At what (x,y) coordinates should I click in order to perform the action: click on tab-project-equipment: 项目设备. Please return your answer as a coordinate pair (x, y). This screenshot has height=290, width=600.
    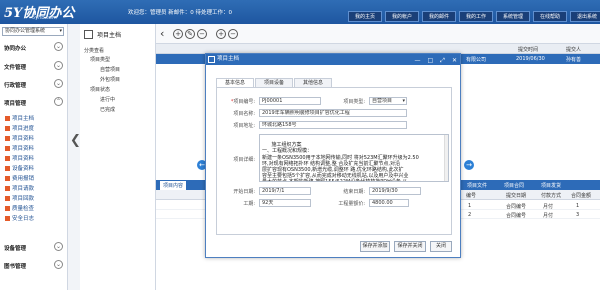
    Looking at the image, I should click on (274, 82).